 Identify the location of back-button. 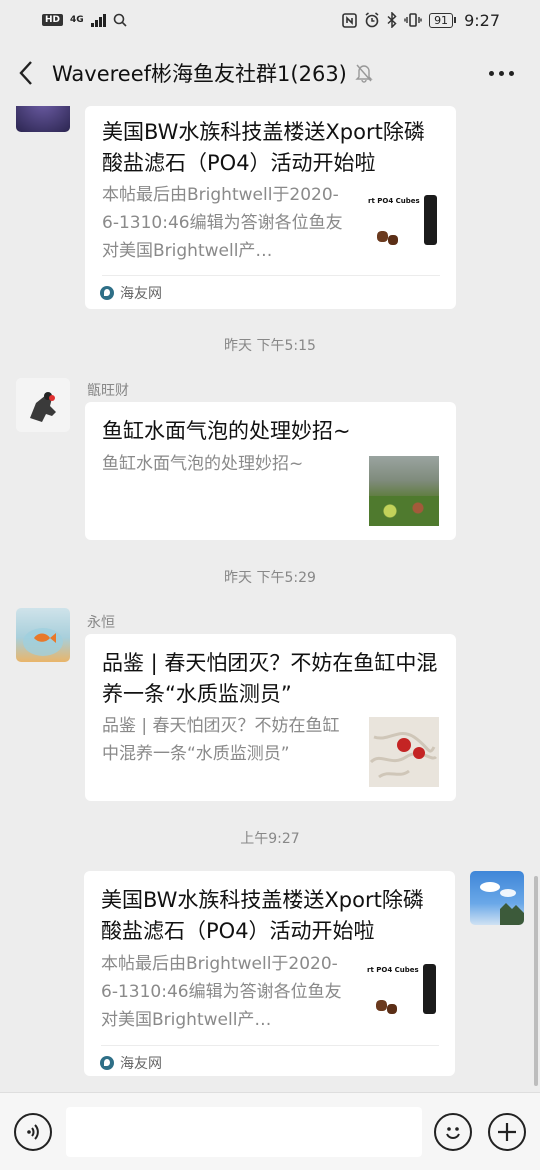
(26, 73).